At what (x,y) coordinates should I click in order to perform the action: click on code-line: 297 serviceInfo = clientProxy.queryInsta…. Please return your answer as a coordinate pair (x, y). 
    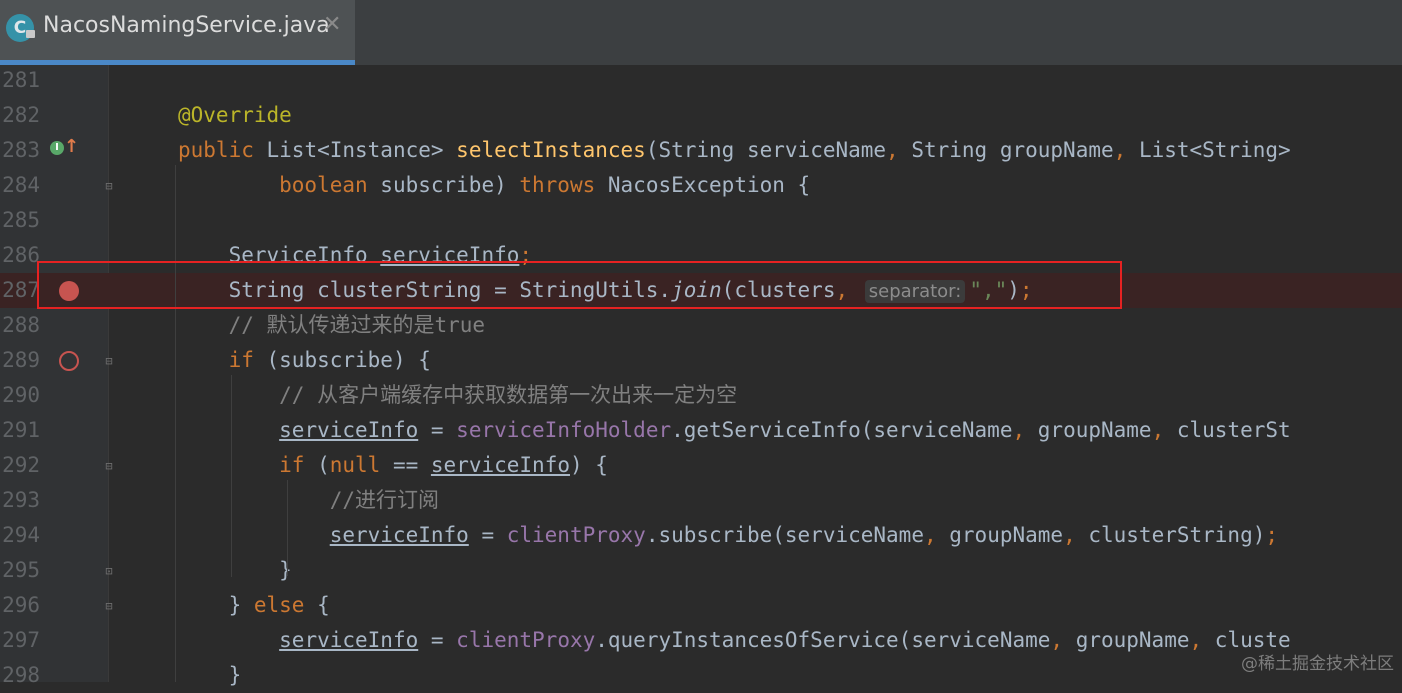
    Looking at the image, I should click on (701, 640).